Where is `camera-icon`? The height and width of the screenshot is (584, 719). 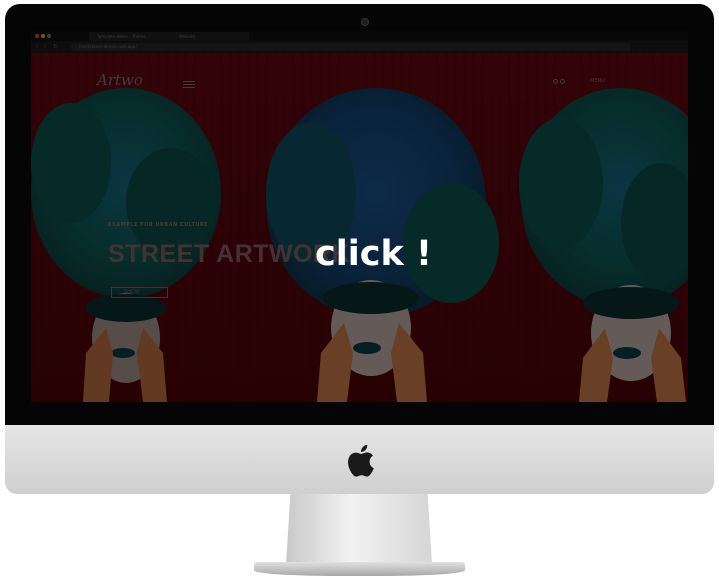 camera-icon is located at coordinates (365, 22).